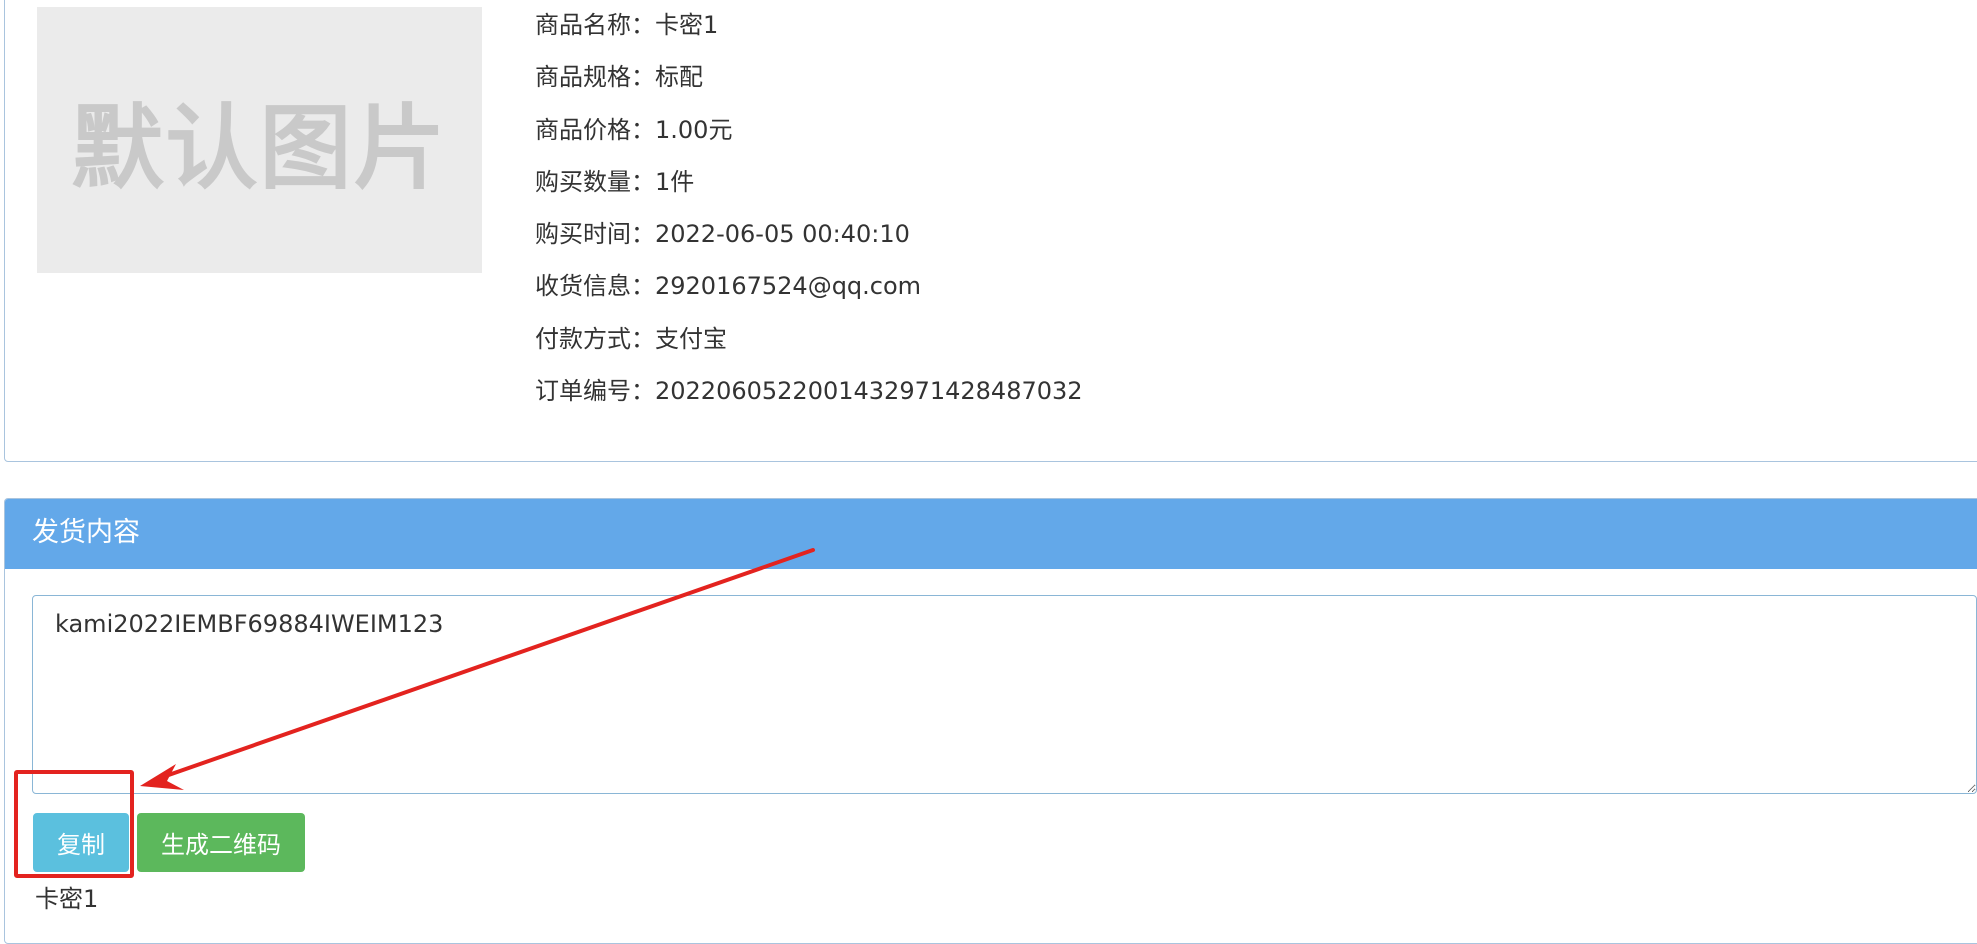 Image resolution: width=1977 pixels, height=944 pixels. What do you see at coordinates (67, 899) in the screenshot?
I see `card-product-label: 卡密1` at bounding box center [67, 899].